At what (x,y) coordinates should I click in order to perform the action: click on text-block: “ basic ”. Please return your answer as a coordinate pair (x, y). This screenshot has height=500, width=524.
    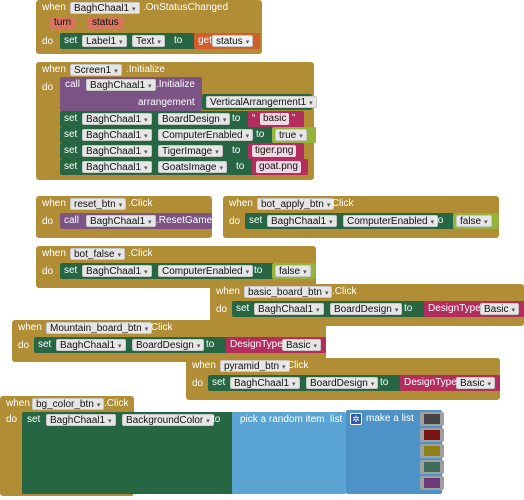
    Looking at the image, I should click on (276, 119).